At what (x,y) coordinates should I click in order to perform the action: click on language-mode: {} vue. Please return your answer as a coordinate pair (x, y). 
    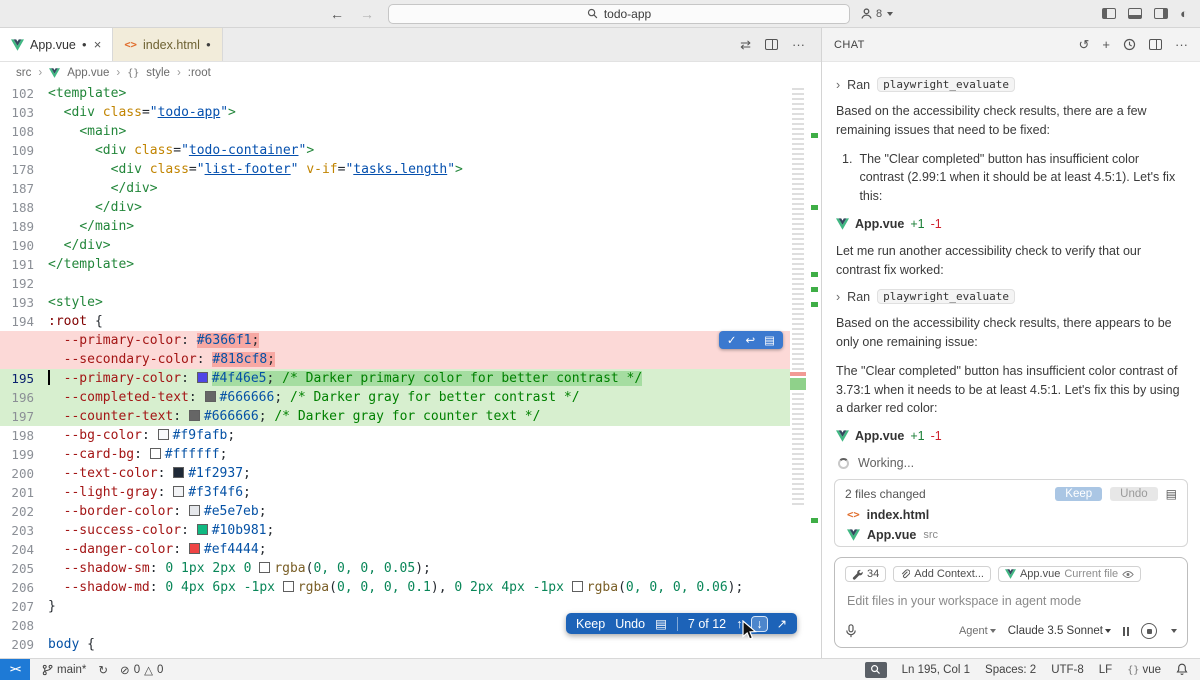
    Looking at the image, I should click on (1144, 670).